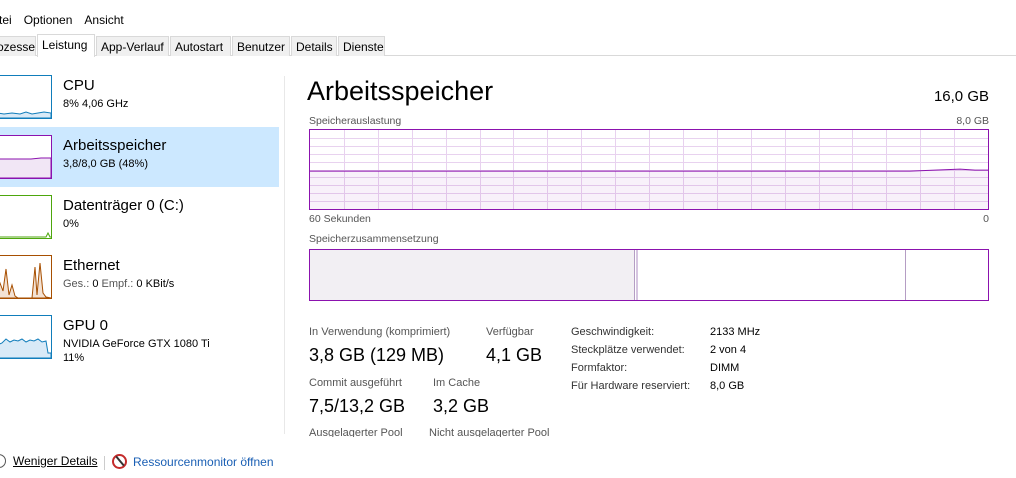 Image resolution: width=1016 pixels, height=478 pixels. I want to click on composition-standby-divider, so click(905, 275).